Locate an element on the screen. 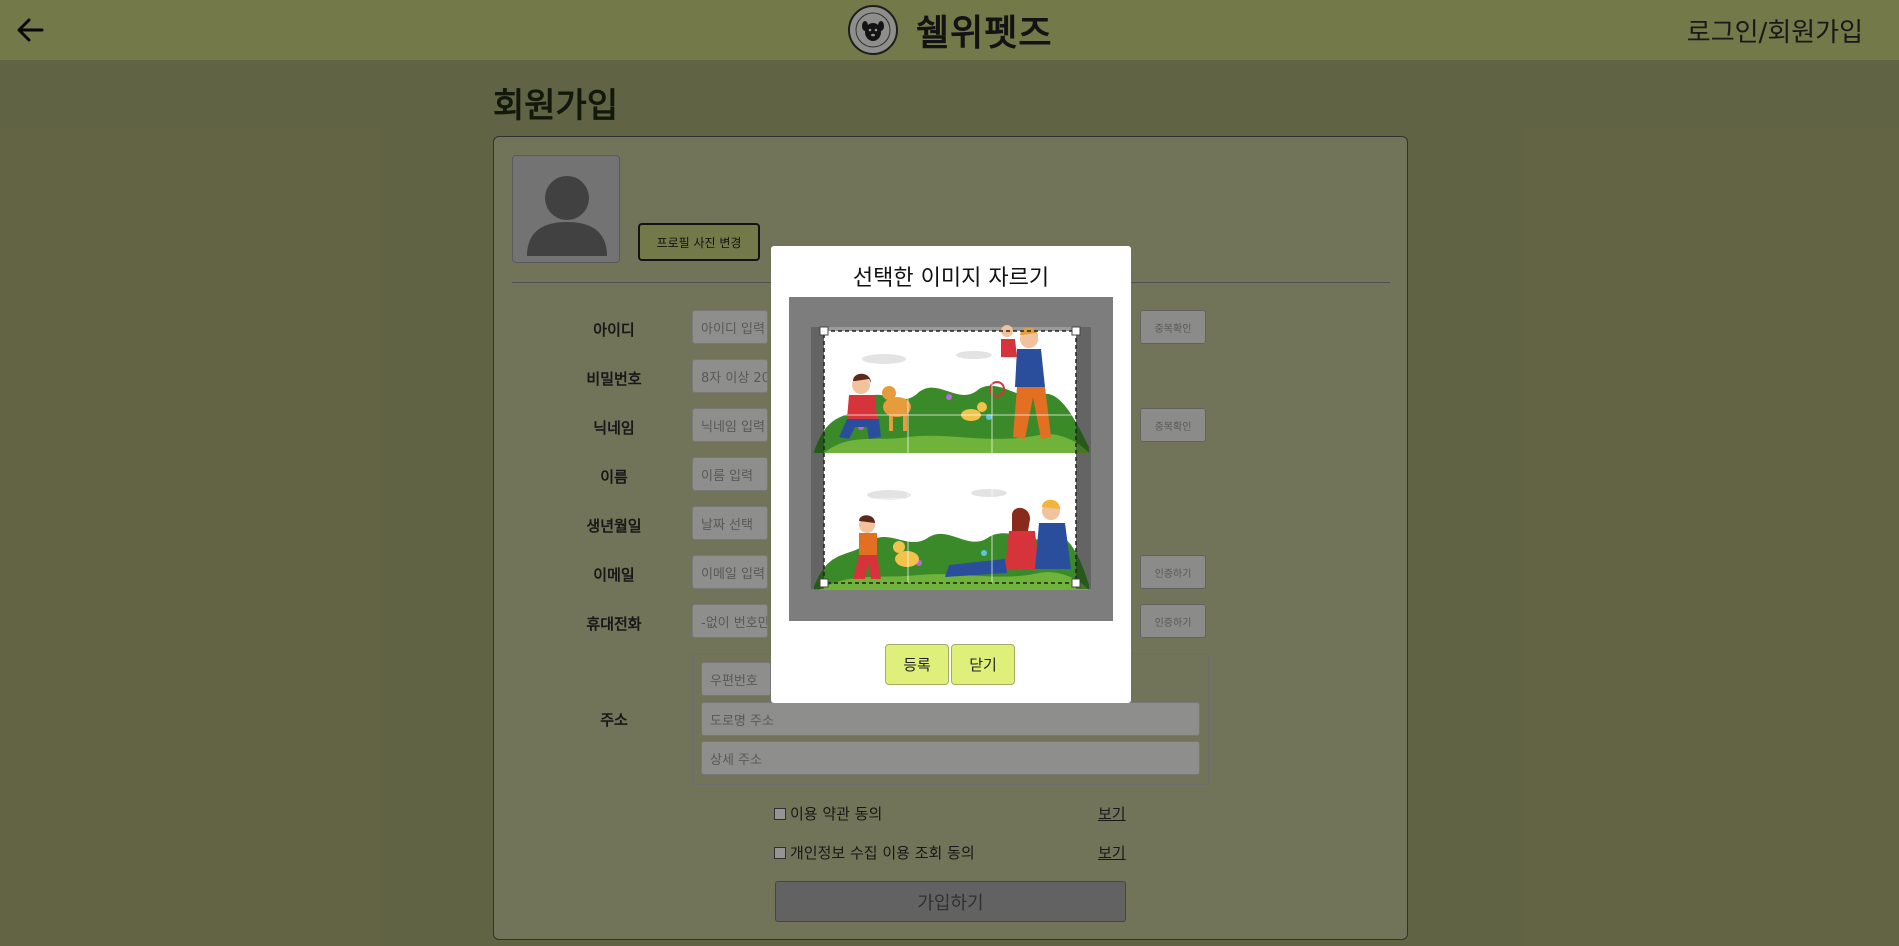 The height and width of the screenshot is (946, 1899). modal-title: 선택한 이미지 자르기 is located at coordinates (951, 278).